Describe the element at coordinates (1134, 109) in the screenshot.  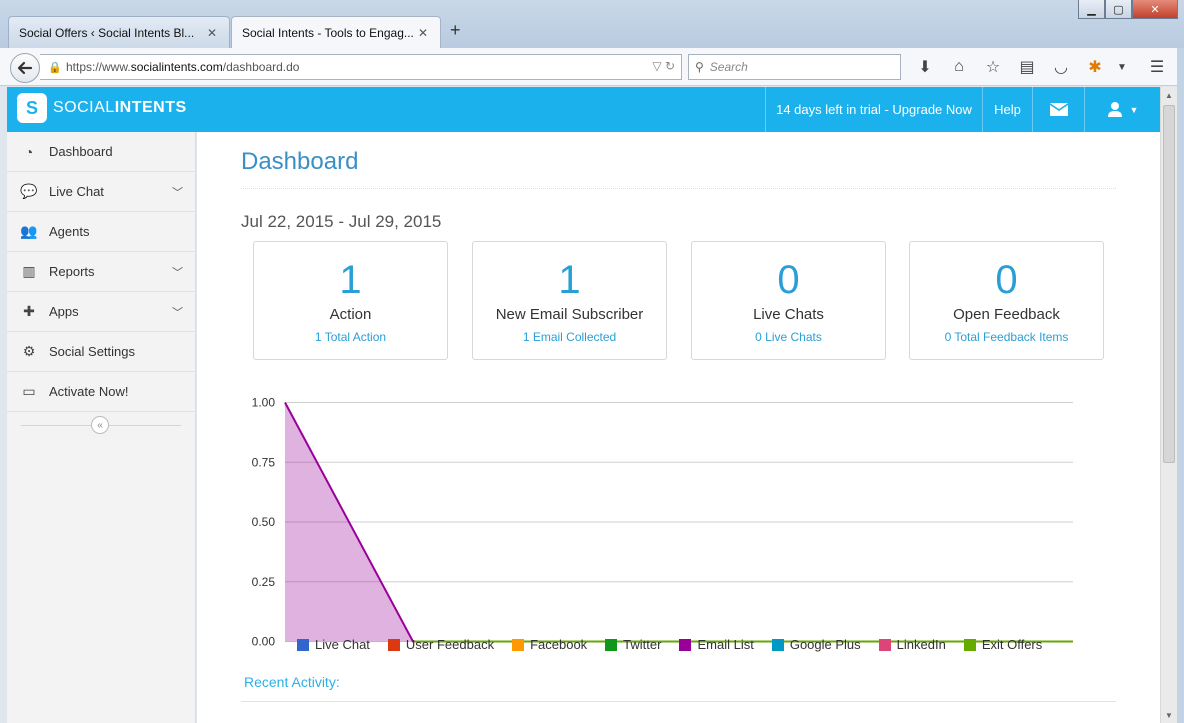
I see `chevron-down-icon: ▼` at that location.